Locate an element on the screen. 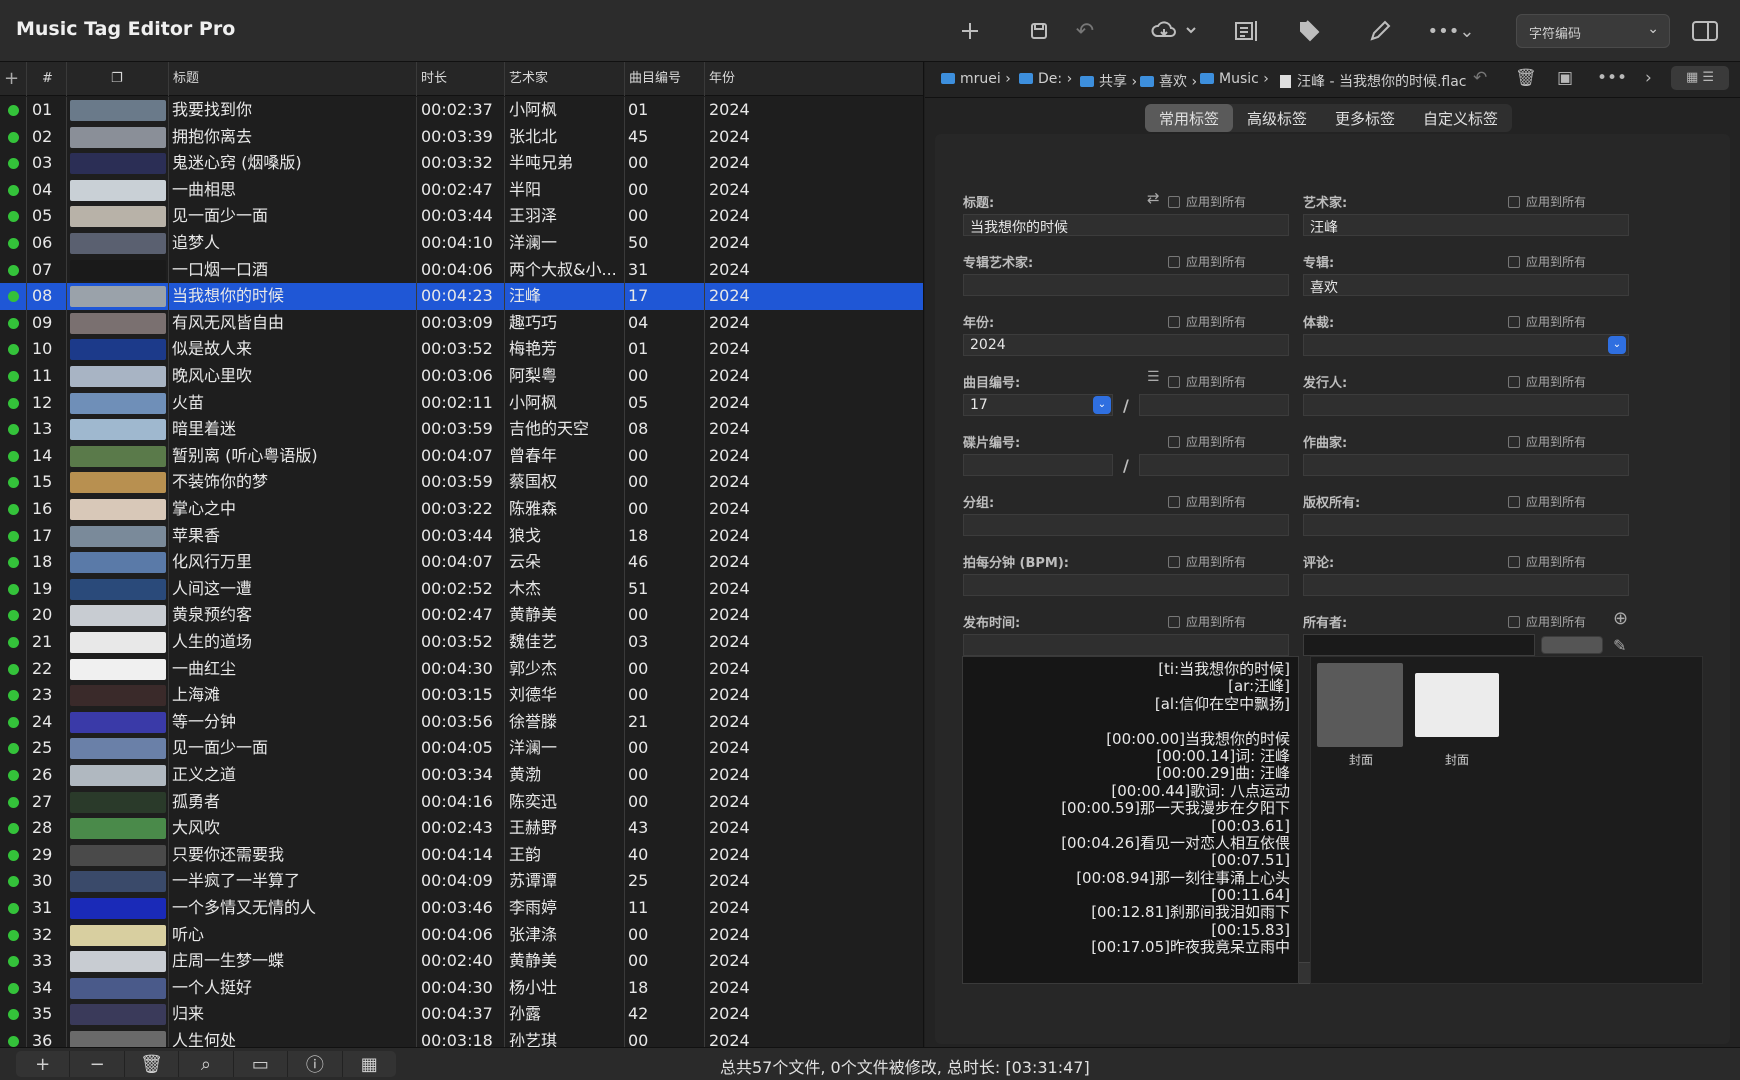 The image size is (1740, 1080). table-row: 35 归来 00:04:37 孙露 42 2024 is located at coordinates (461, 1014).